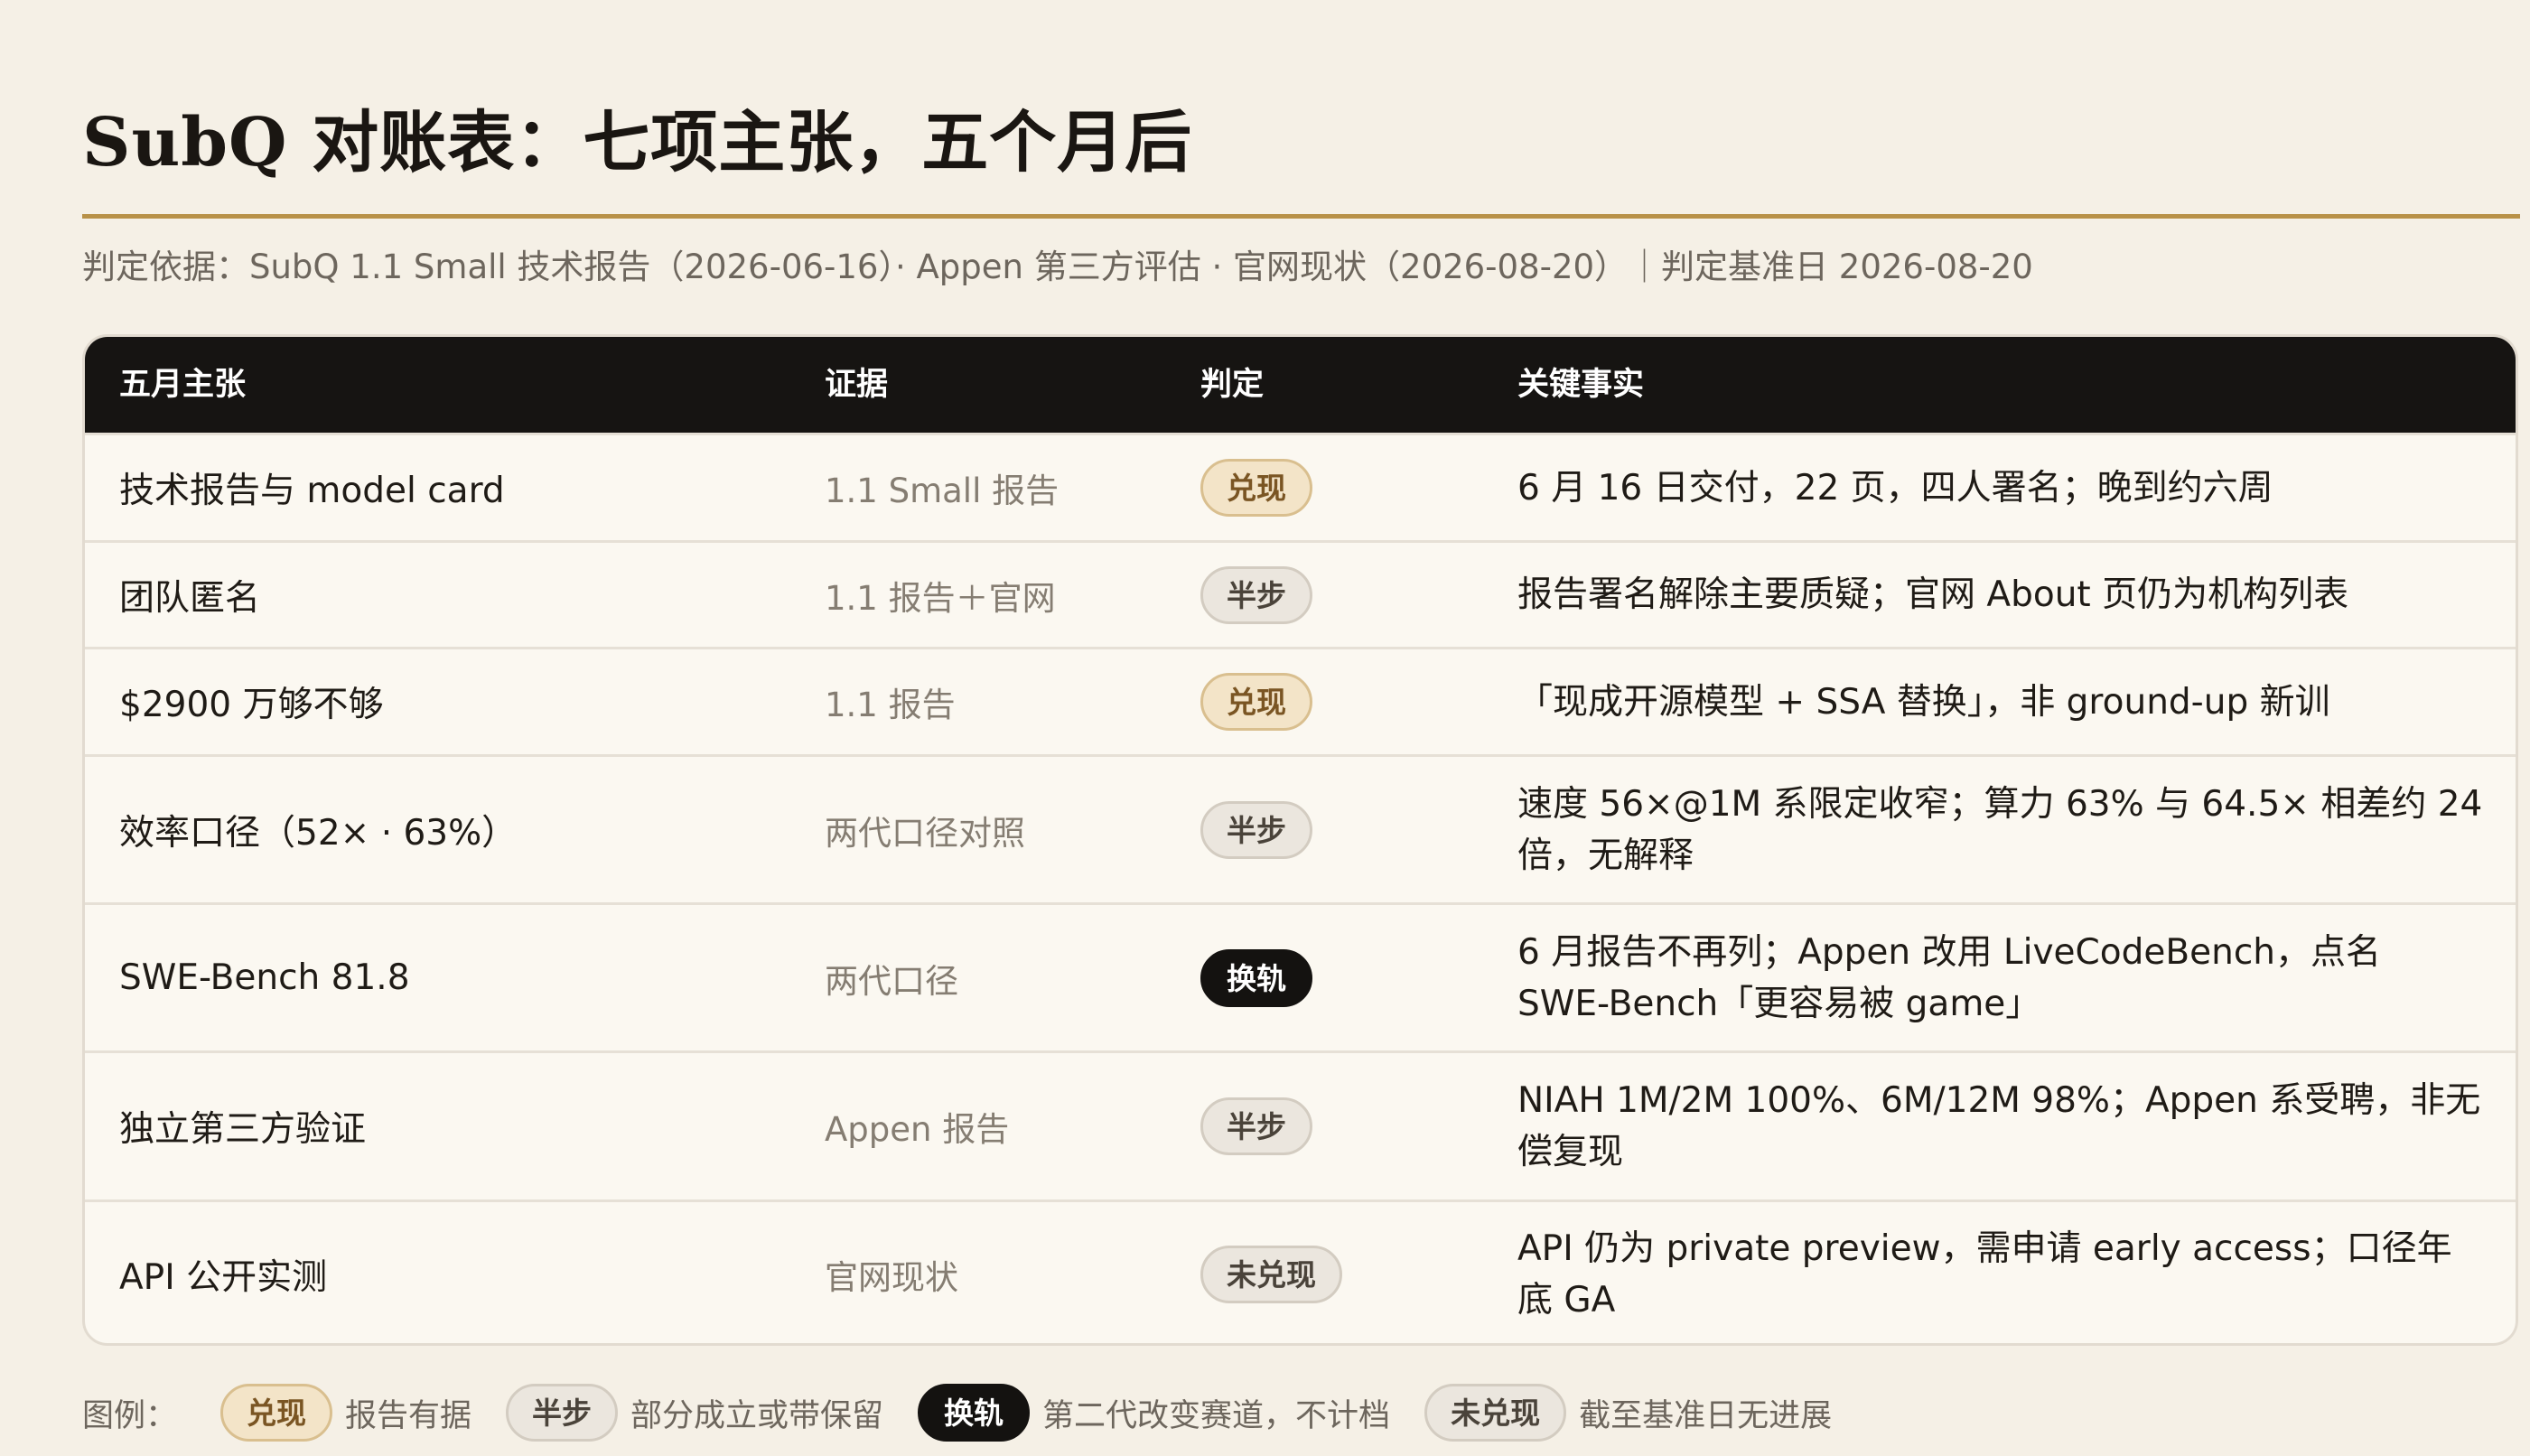 The width and height of the screenshot is (2530, 1456). What do you see at coordinates (1923, 702) in the screenshot?
I see `facts-text: 「现成开源模型 + SSA 替换」，非 ground-up 新训` at bounding box center [1923, 702].